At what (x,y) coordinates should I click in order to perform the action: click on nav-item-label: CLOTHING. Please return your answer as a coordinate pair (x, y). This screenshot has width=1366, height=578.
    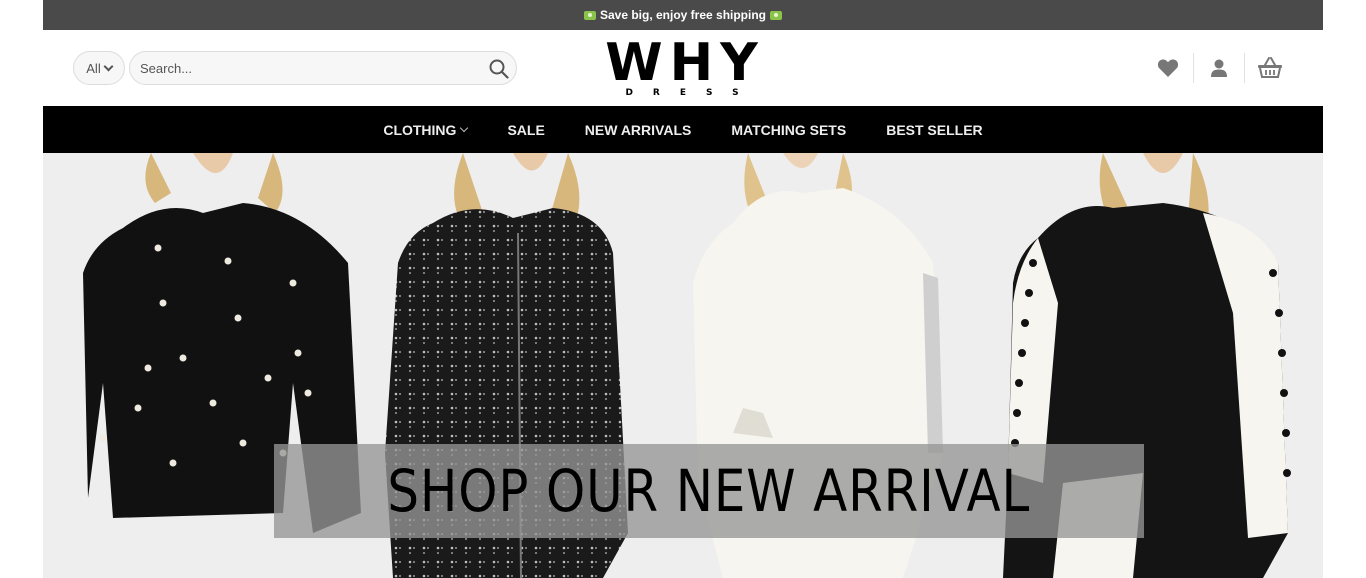
    Looking at the image, I should click on (420, 129).